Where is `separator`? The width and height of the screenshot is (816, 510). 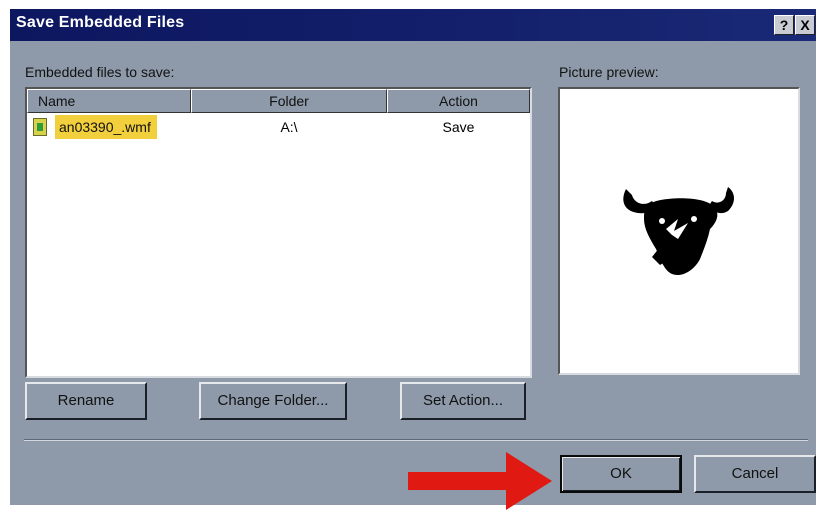
separator is located at coordinates (416, 440).